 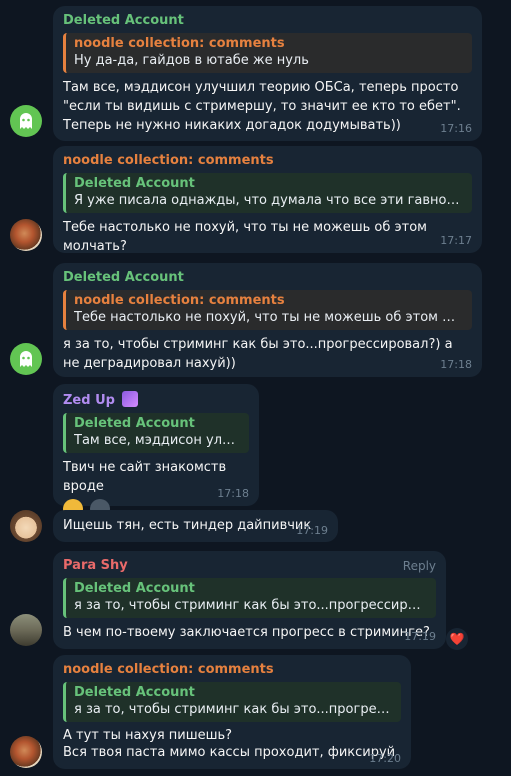 I want to click on sender-label: Zed Up, so click(x=89, y=400).